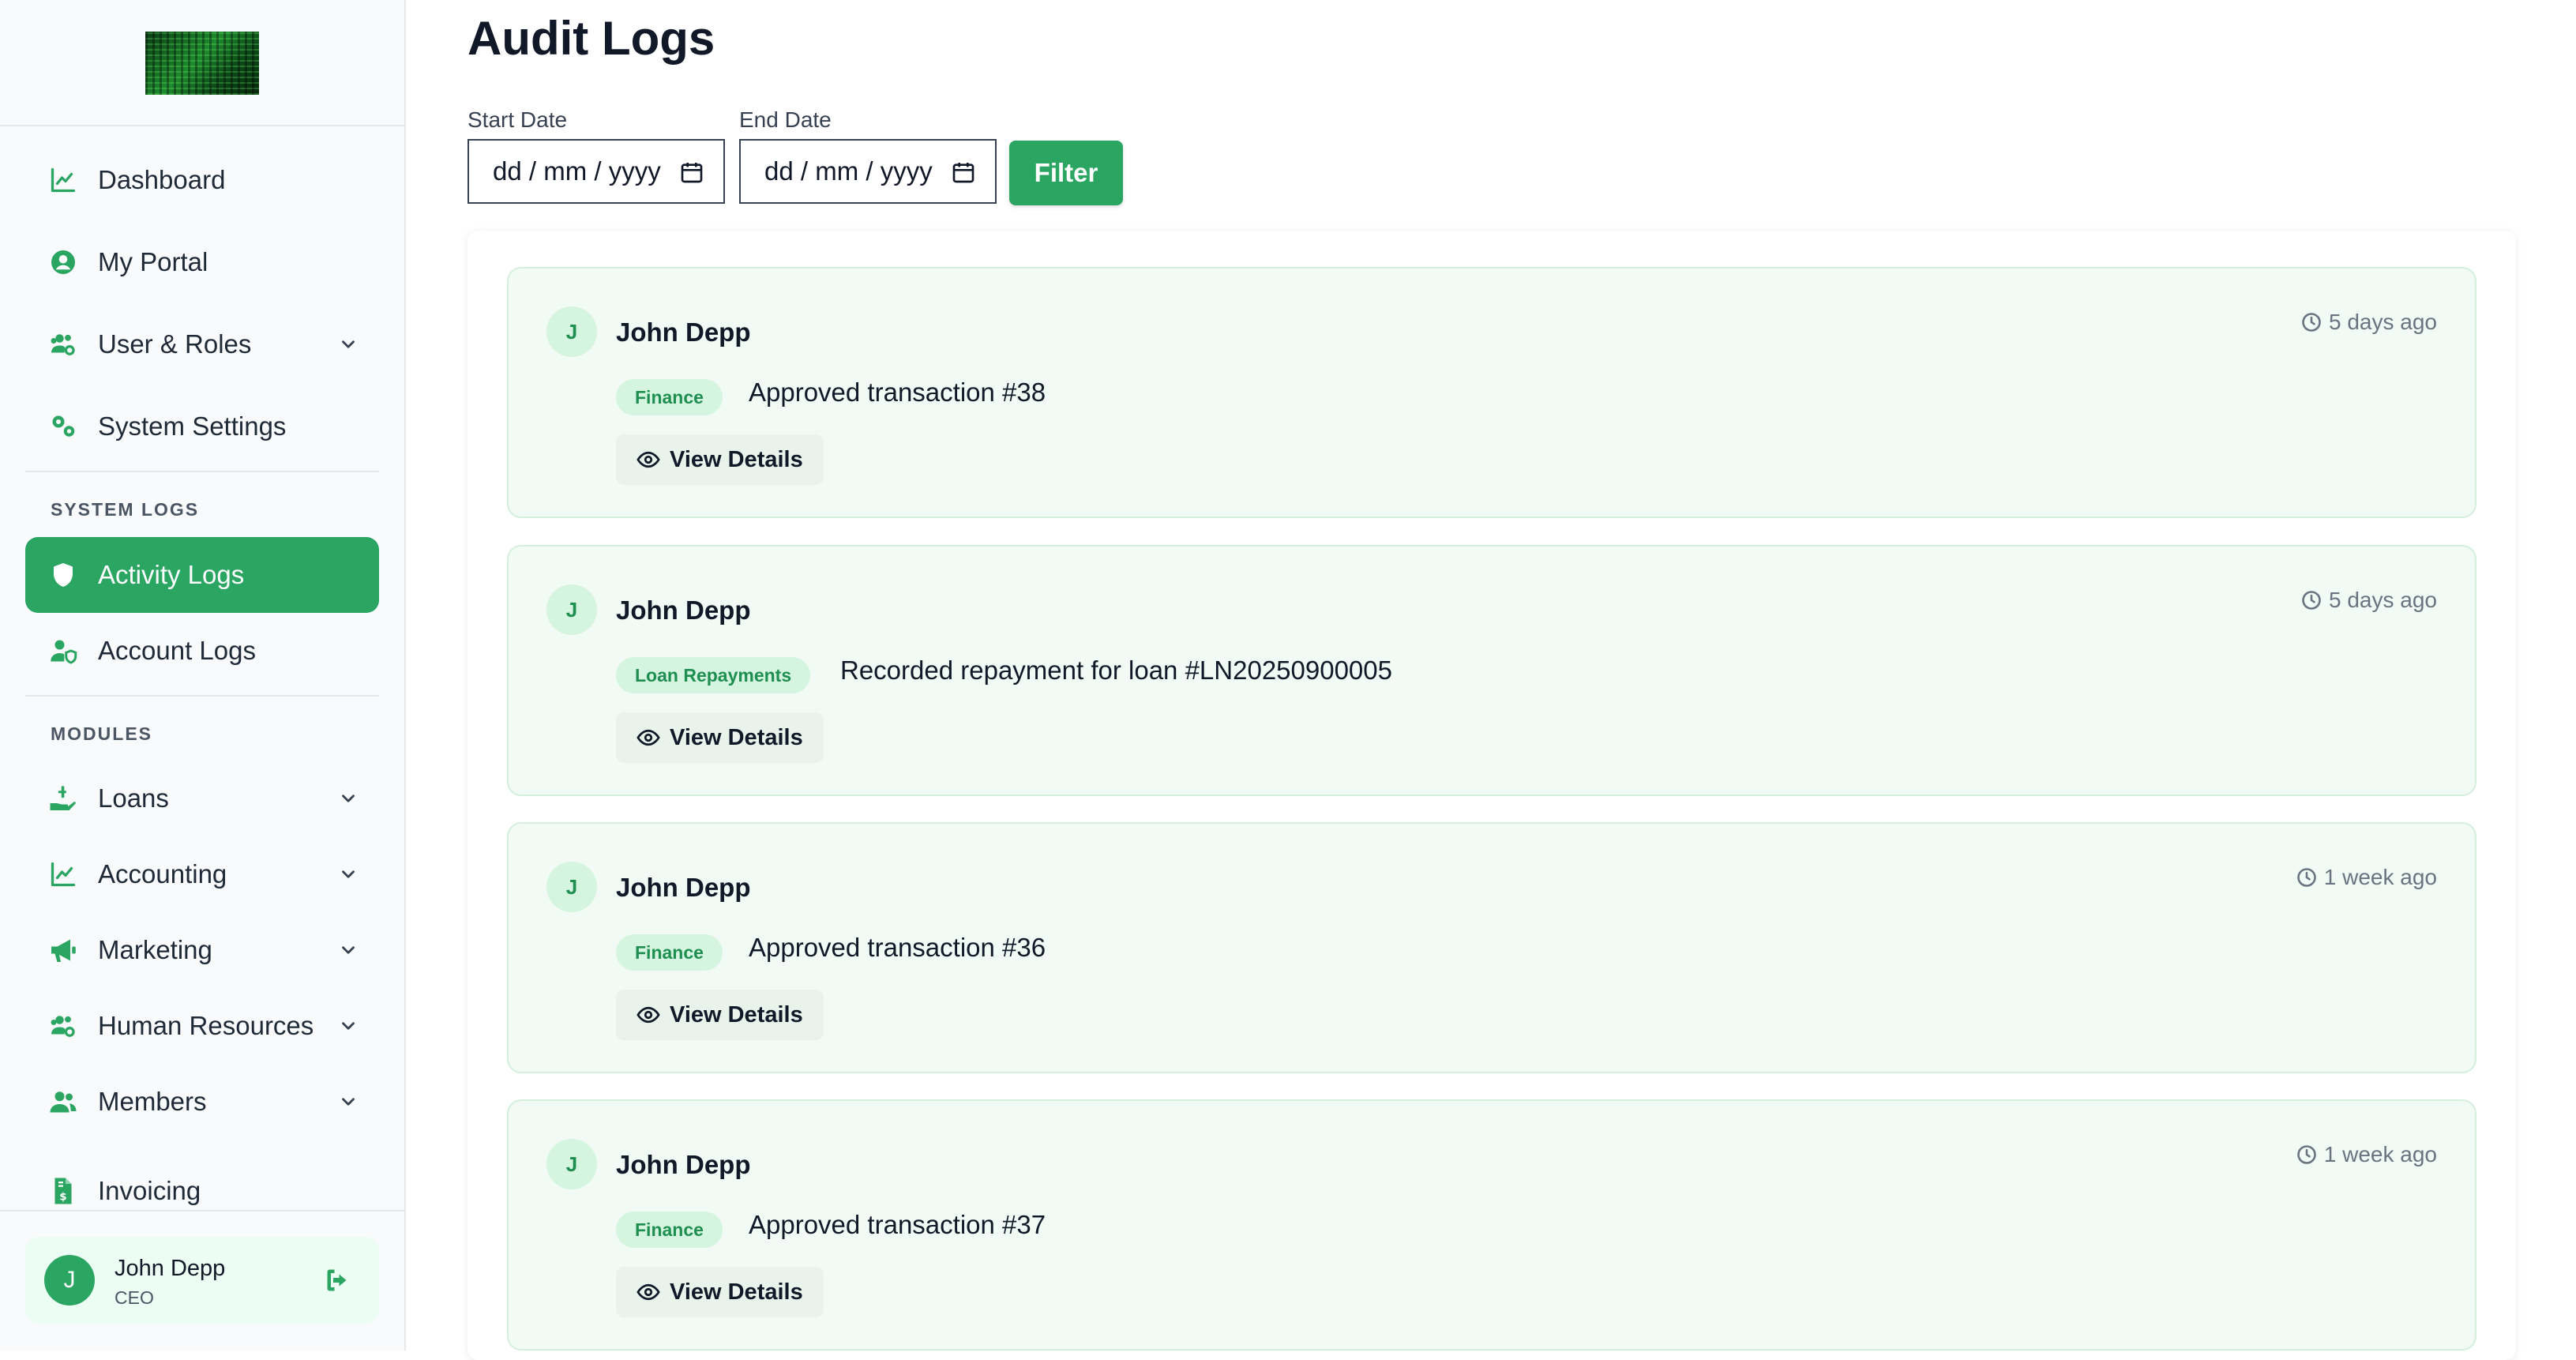 This screenshot has width=2576, height=1360. I want to click on log-timestamp: 5 days ago, so click(2368, 600).